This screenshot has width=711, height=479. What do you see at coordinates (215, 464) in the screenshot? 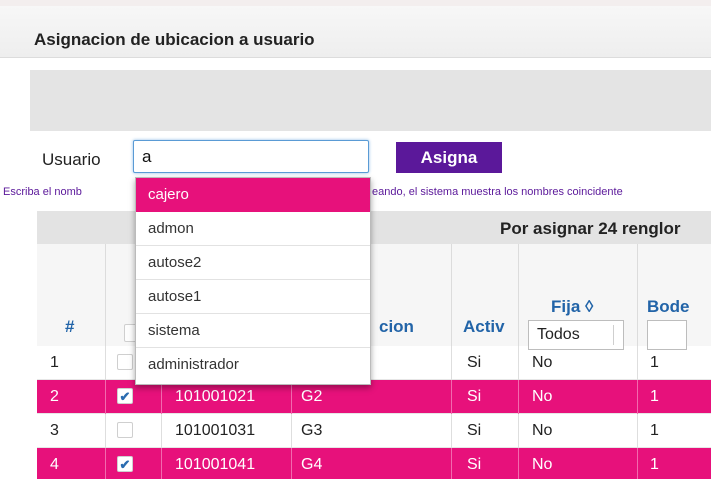
I see `row-clave: 101001041` at bounding box center [215, 464].